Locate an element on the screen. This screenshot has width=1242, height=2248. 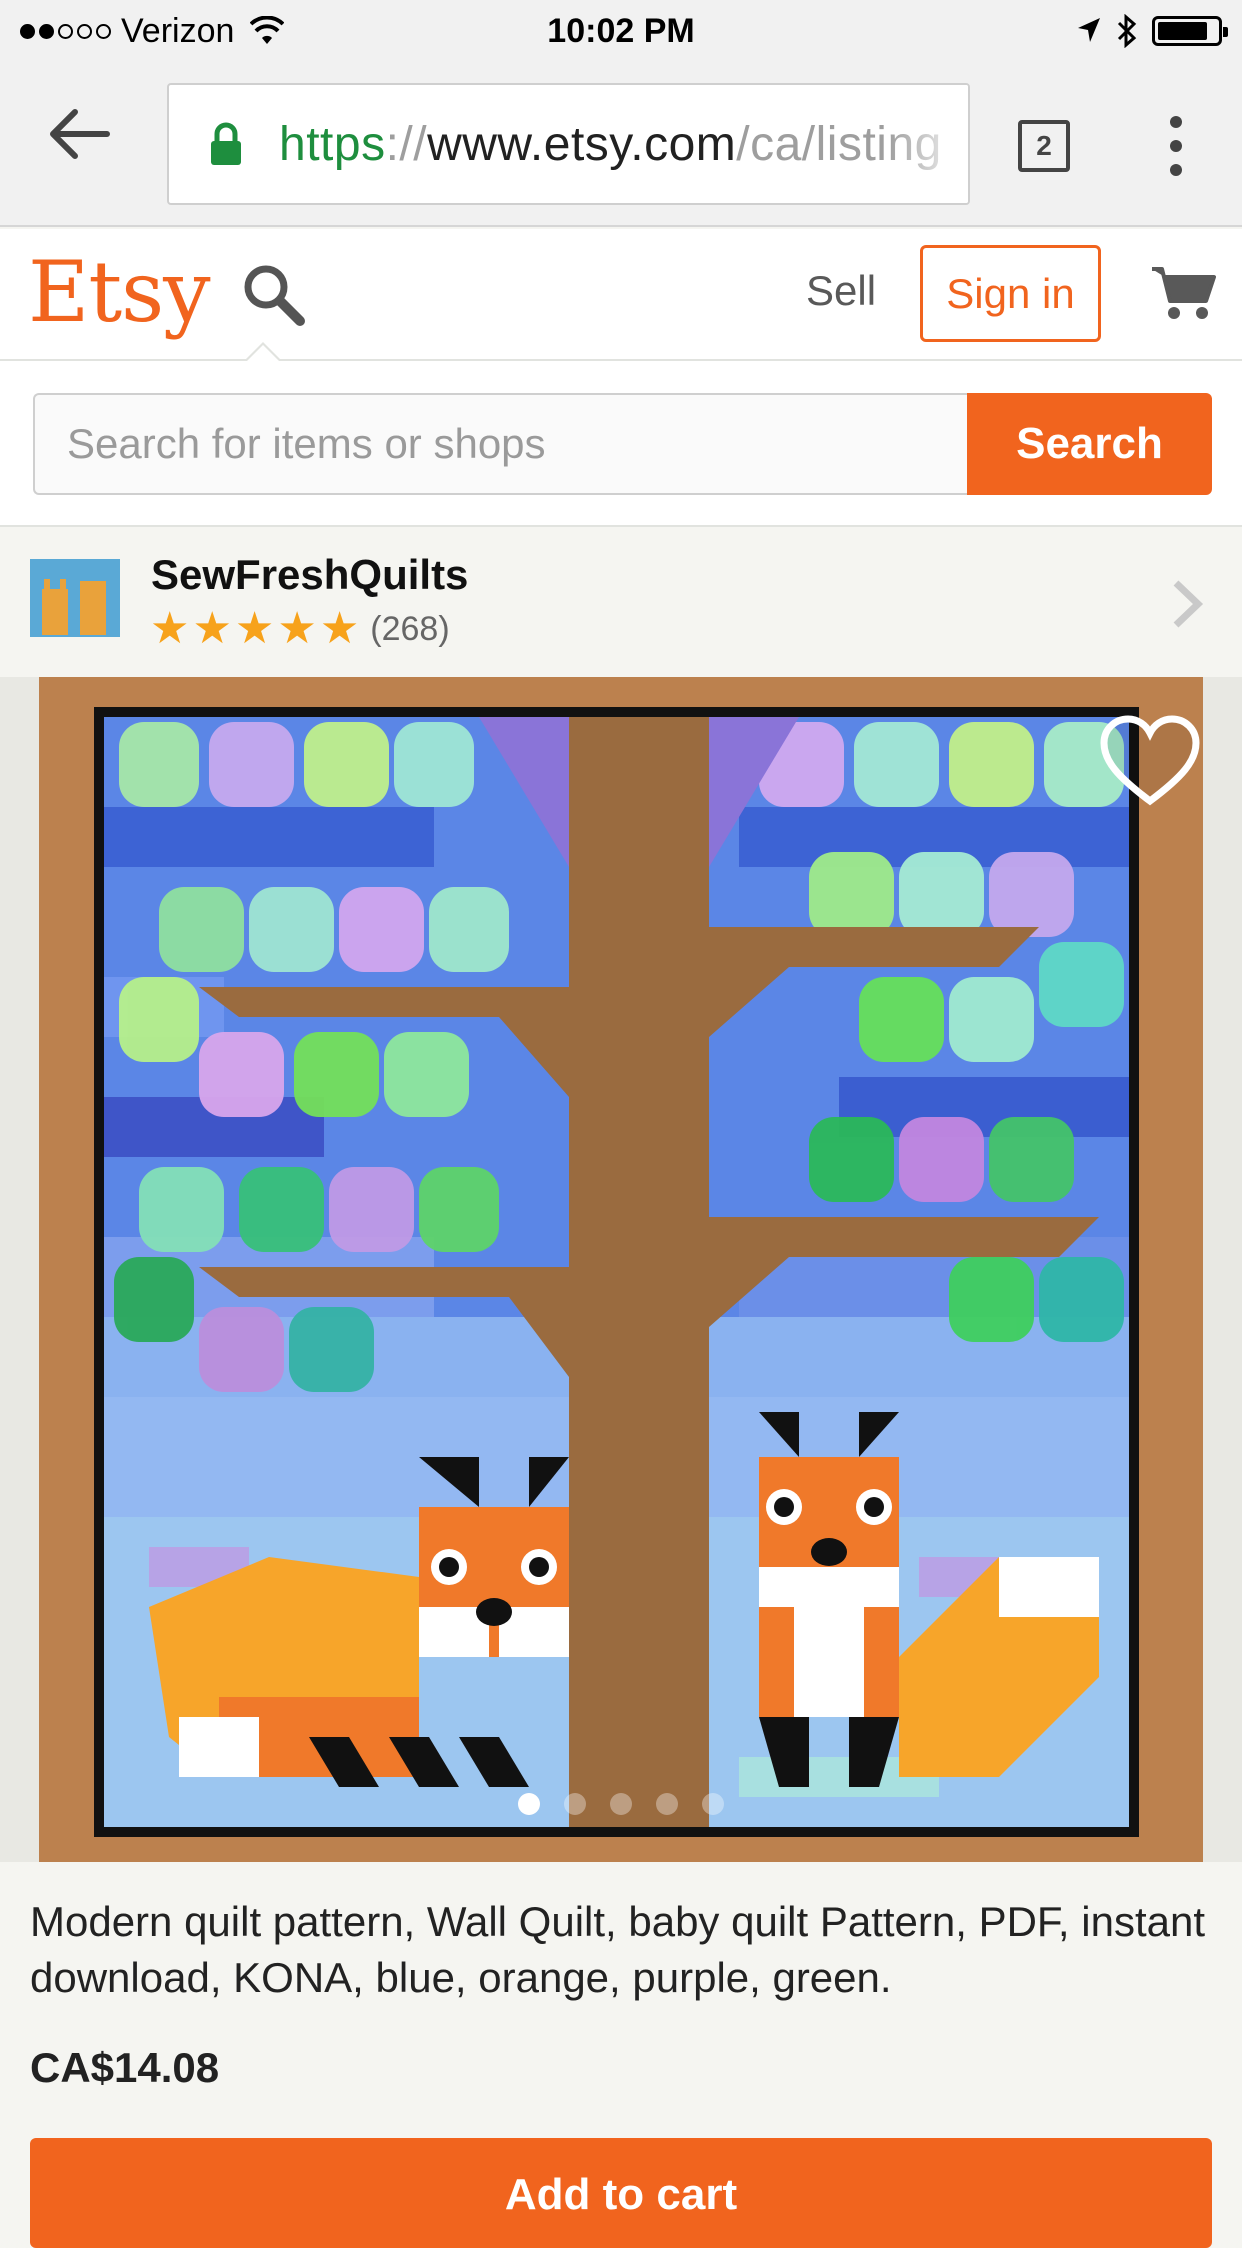
cart-icon is located at coordinates (1183, 293).